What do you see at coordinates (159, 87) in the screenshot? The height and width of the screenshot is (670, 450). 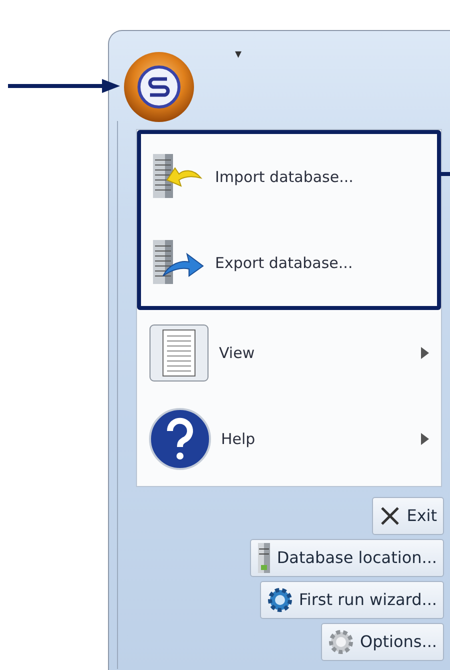 I see `application-orb-icon` at bounding box center [159, 87].